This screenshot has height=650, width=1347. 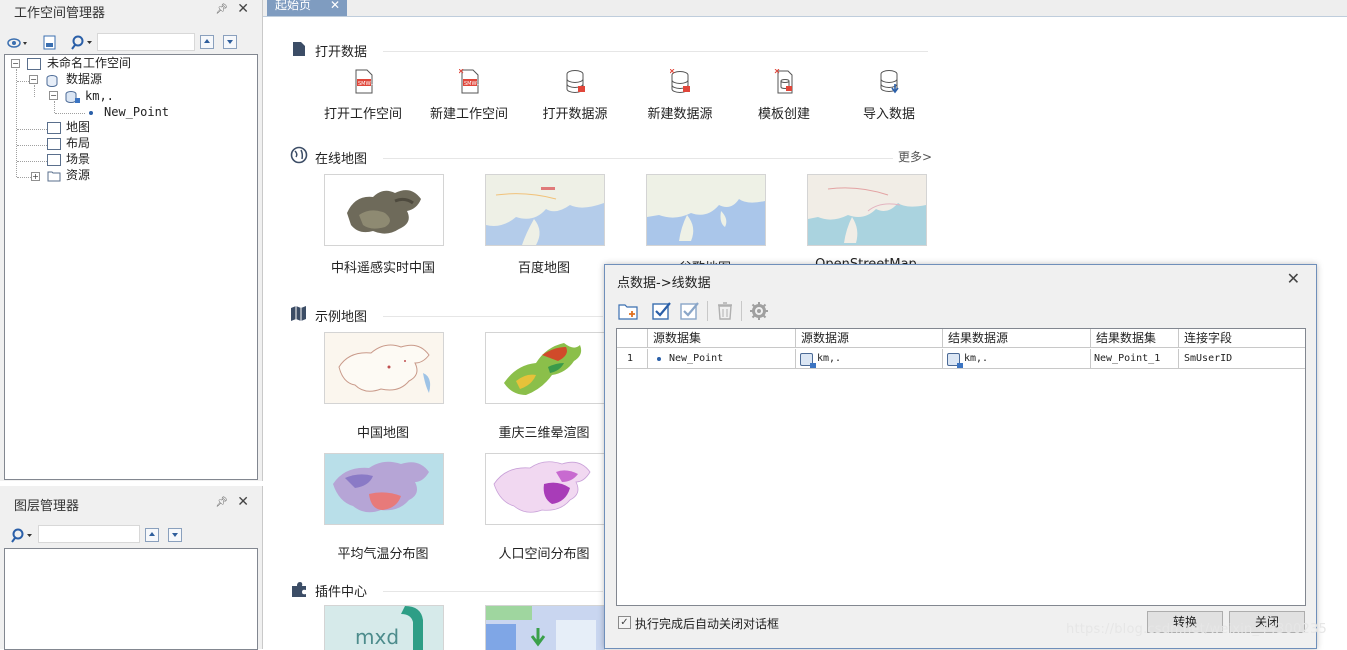 What do you see at coordinates (725, 312) in the screenshot?
I see `delete-icon` at bounding box center [725, 312].